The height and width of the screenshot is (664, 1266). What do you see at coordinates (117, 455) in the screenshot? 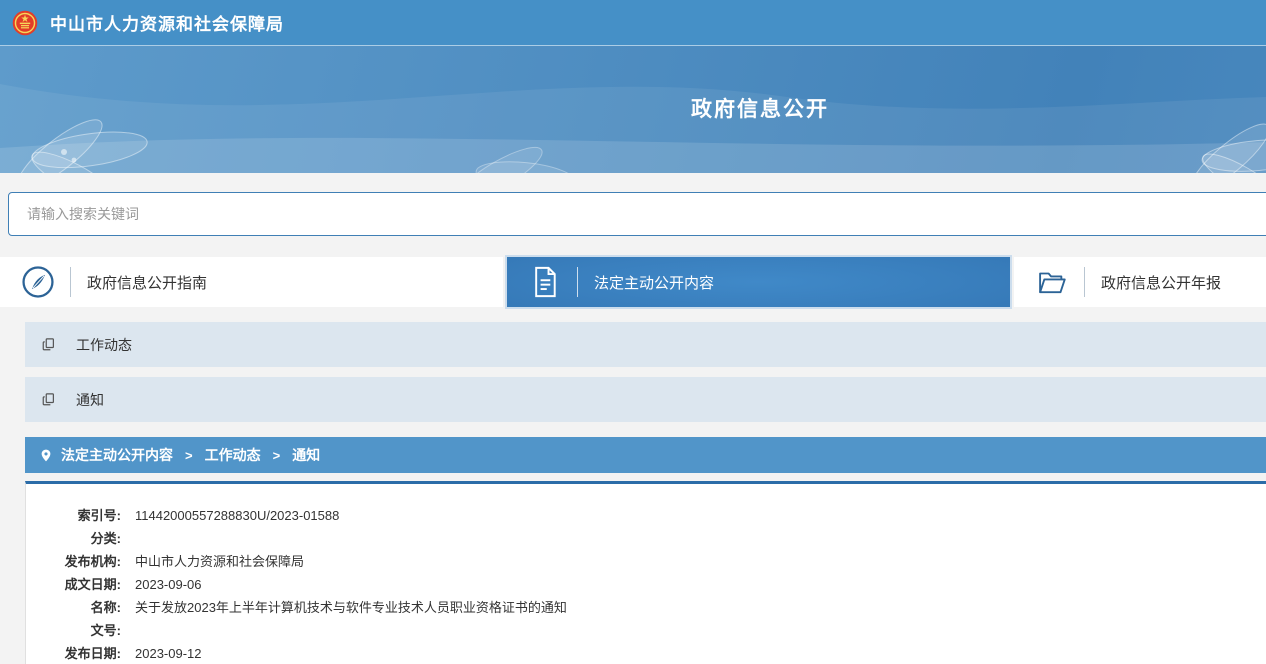
I see `breadcrumb-item: 法定主动公开内容` at bounding box center [117, 455].